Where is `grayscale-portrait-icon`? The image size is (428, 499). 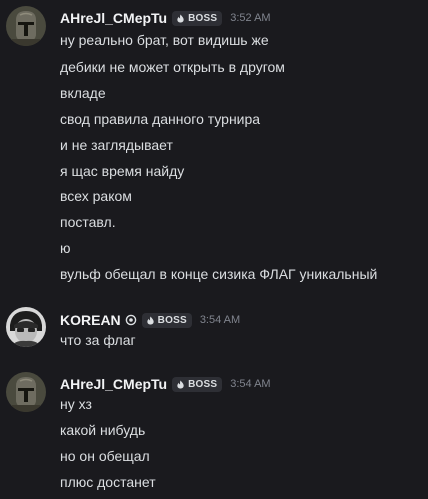
grayscale-portrait-icon is located at coordinates (26, 327).